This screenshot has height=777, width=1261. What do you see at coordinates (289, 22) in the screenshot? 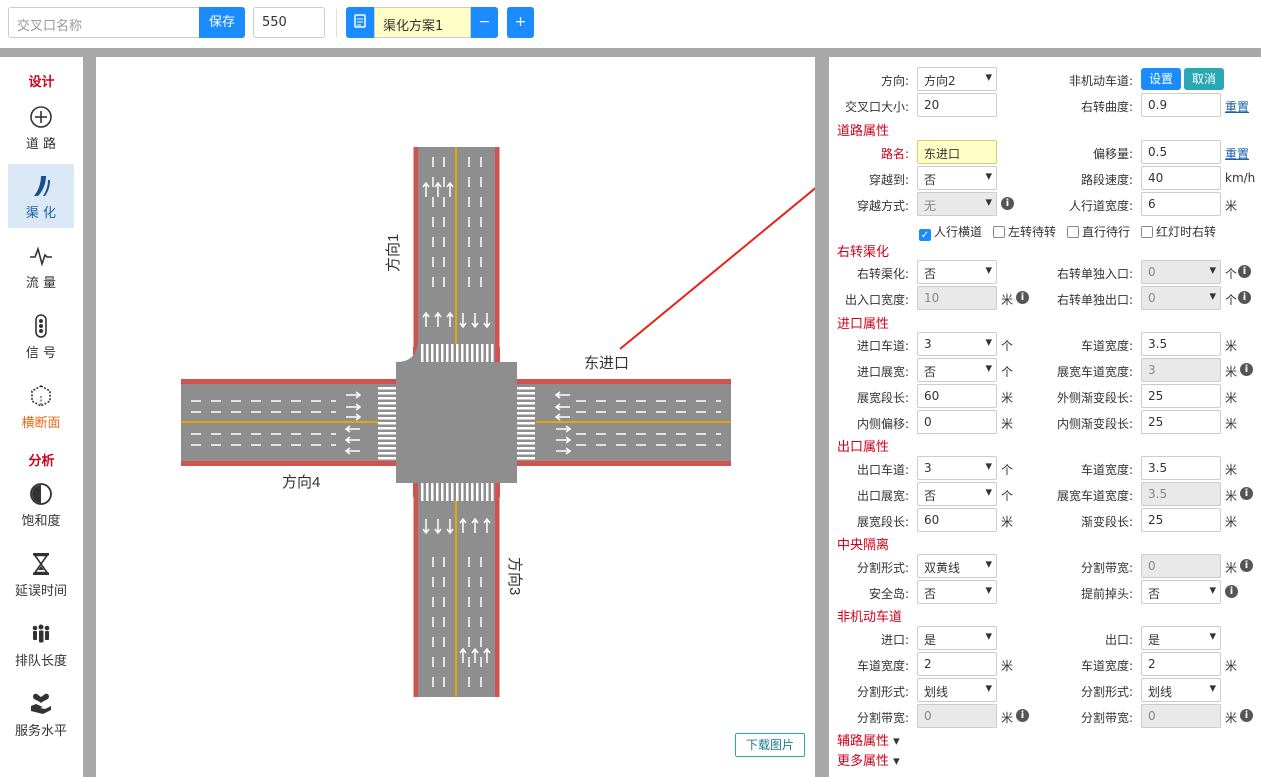
I see `size-input: 550` at bounding box center [289, 22].